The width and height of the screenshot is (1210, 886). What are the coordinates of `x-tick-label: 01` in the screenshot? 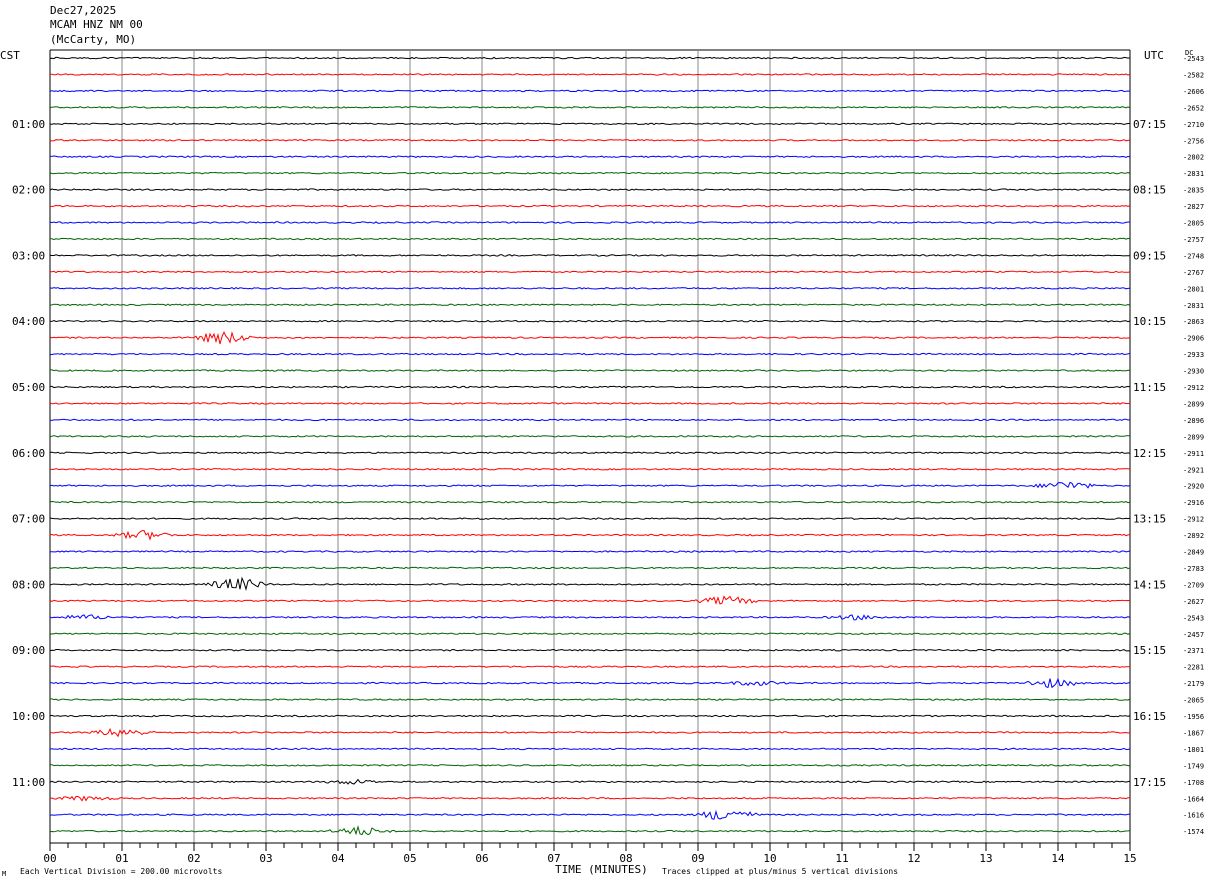 It's located at (121, 858).